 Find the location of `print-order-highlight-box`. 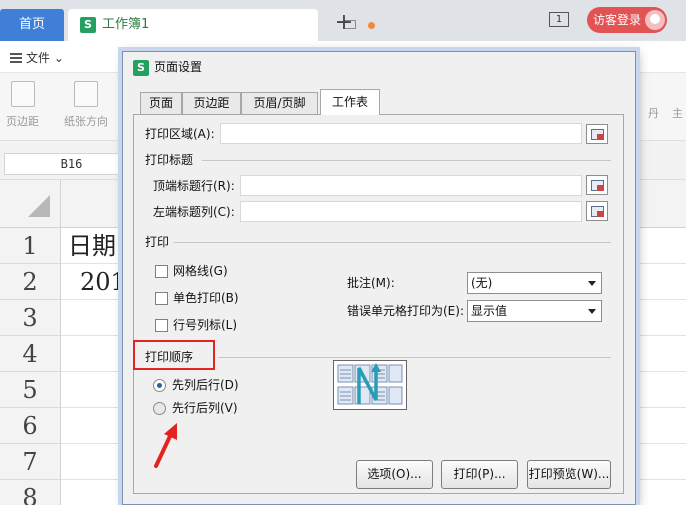

print-order-highlight-box is located at coordinates (174, 355).